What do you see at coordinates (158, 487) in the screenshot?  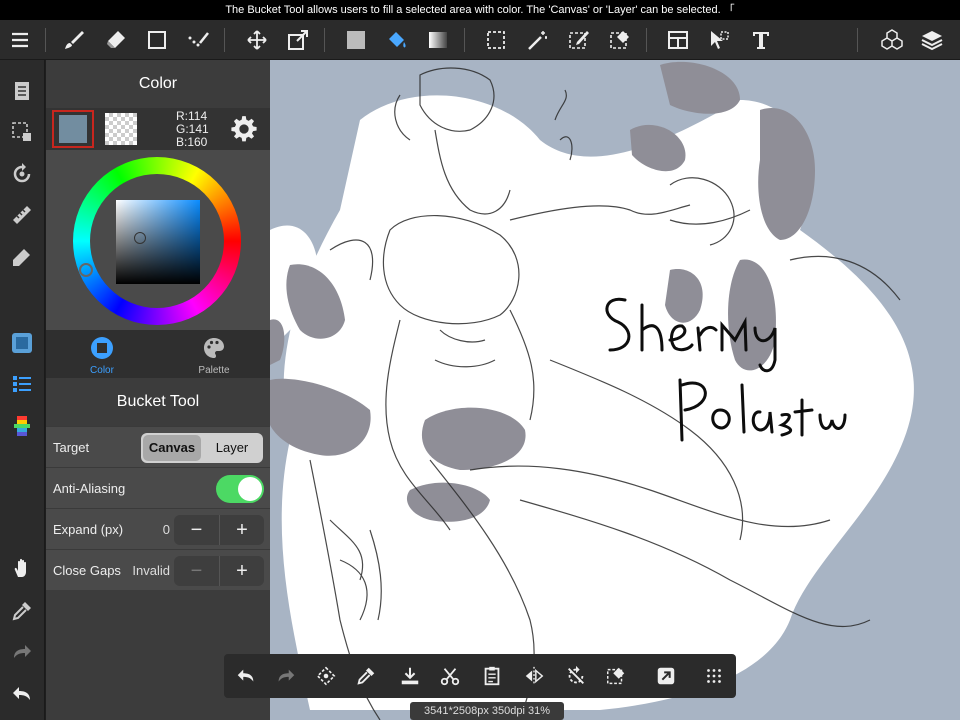 I see `anti-aliasing-row: Anti-Aliasing` at bounding box center [158, 487].